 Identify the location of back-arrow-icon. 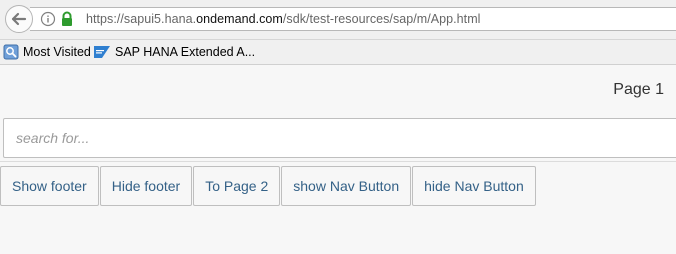
(19, 19).